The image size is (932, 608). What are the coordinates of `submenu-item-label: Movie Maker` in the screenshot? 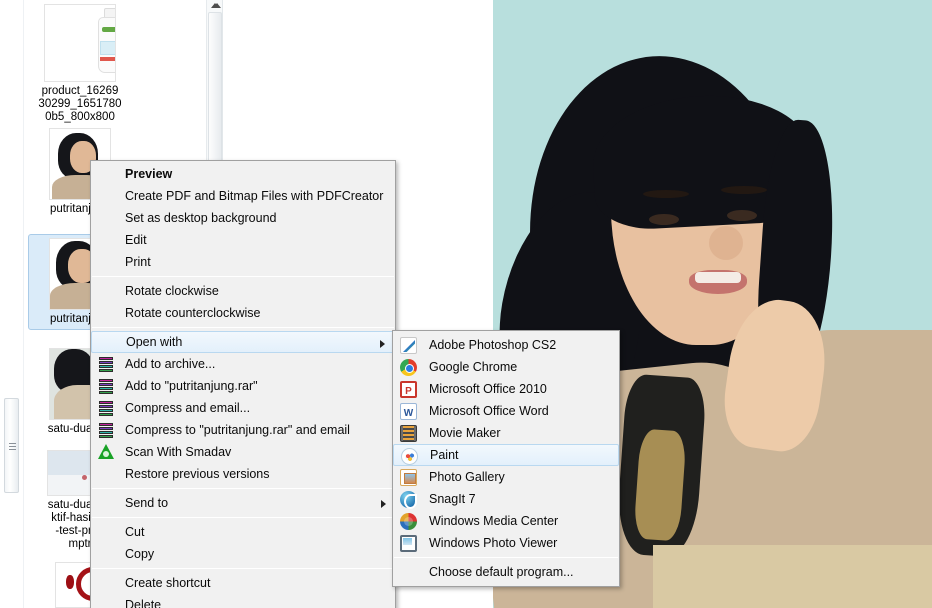 It's located at (465, 433).